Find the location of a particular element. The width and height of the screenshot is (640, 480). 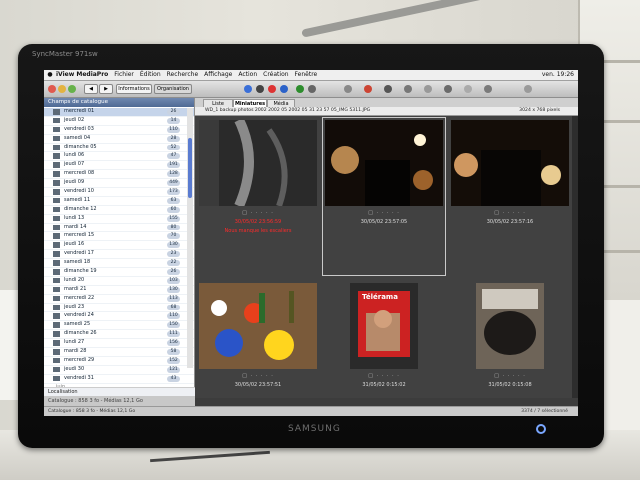

share-icon is located at coordinates (448, 89).